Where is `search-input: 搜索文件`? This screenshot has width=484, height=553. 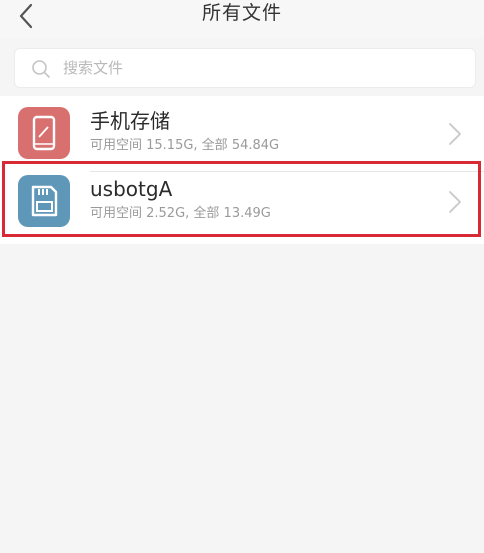
search-input: 搜索文件 is located at coordinates (245, 68).